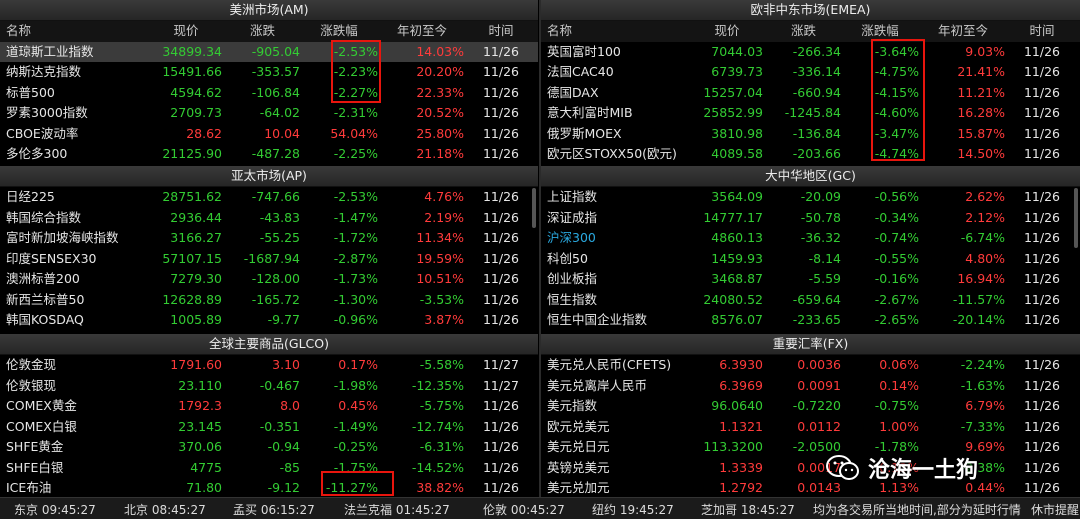 The height and width of the screenshot is (519, 1080). I want to click on table-row: 英国富时100 7044.03 -266.34 -3.64% 9.03% 11/26, so click(810, 52).